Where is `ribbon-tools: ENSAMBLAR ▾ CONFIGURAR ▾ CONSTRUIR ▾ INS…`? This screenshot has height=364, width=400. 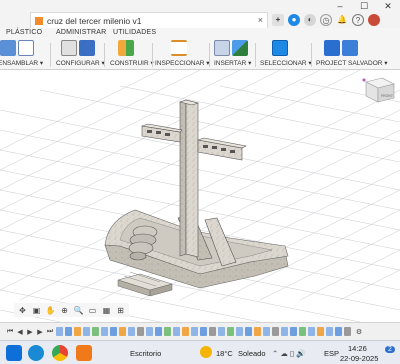 ribbon-tools: ENSAMBLAR ▾ CONFIGURAR ▾ CONSTRUIR ▾ INS… is located at coordinates (200, 54).